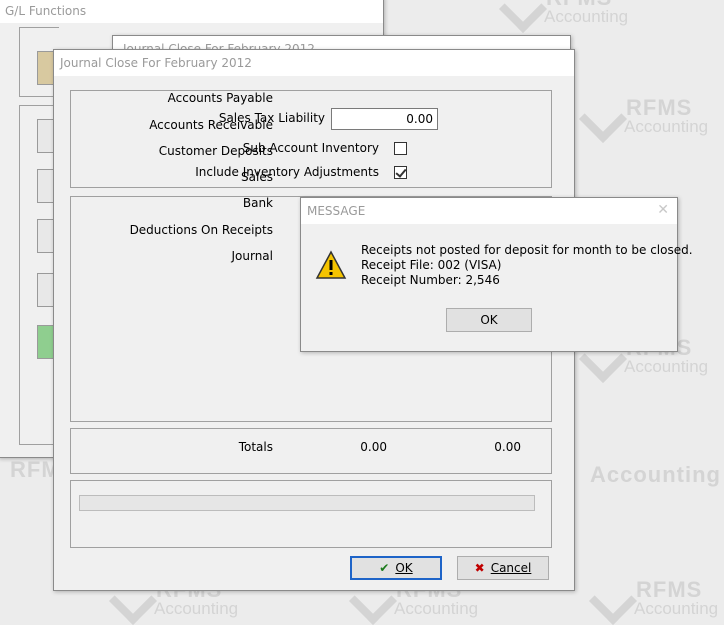 This screenshot has height=625, width=724. Describe the element at coordinates (489, 211) in the screenshot. I see `dialog-title: MESSAGE` at that location.